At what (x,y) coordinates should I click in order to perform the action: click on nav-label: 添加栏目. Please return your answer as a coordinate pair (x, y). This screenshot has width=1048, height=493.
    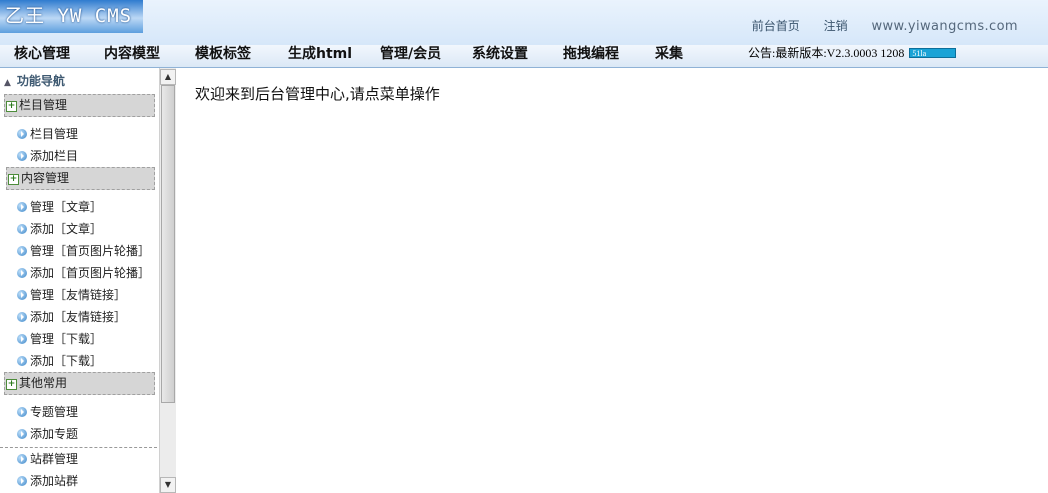
    Looking at the image, I should click on (54, 156).